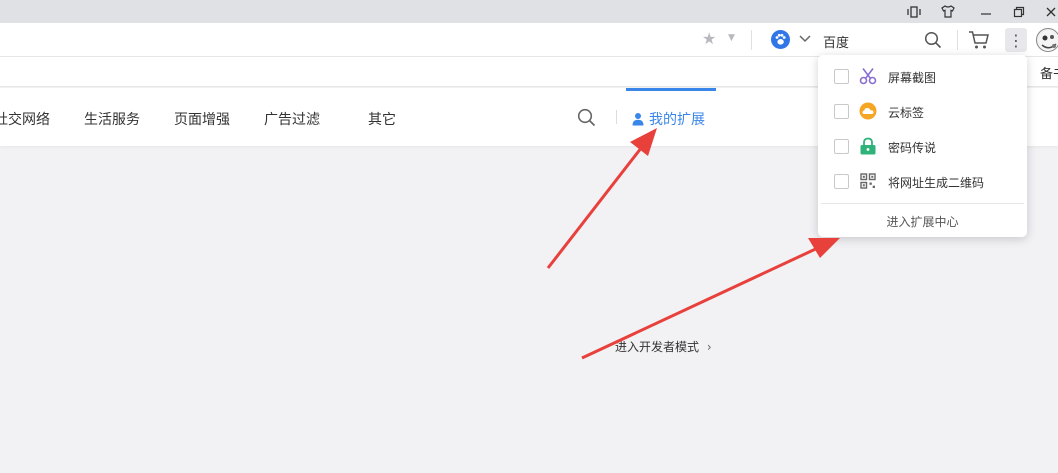  I want to click on dropdown-item-label: 将网址生成二维码, so click(936, 183).